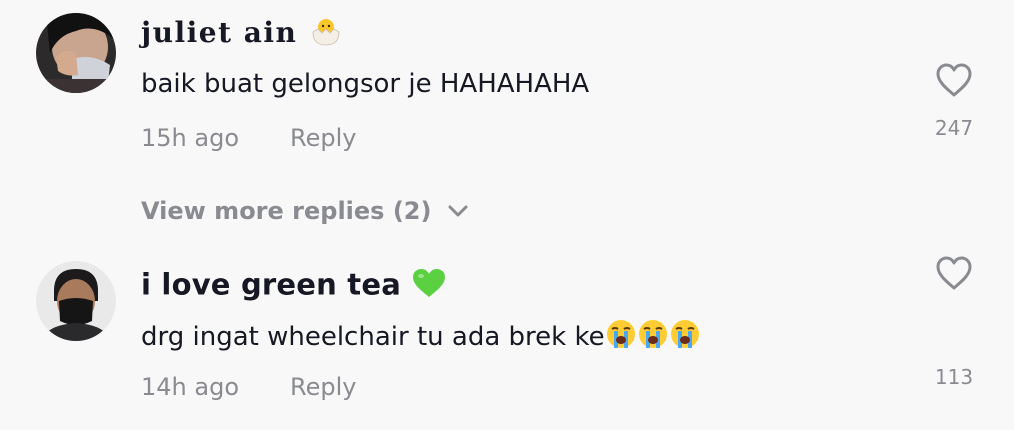 This screenshot has height=430, width=1014. I want to click on comment-timestamp: 15h ago, so click(190, 138).